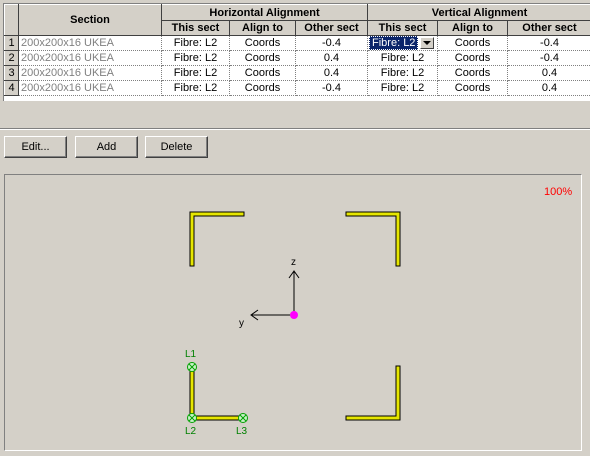  I want to click on row-number: 2, so click(11, 58).